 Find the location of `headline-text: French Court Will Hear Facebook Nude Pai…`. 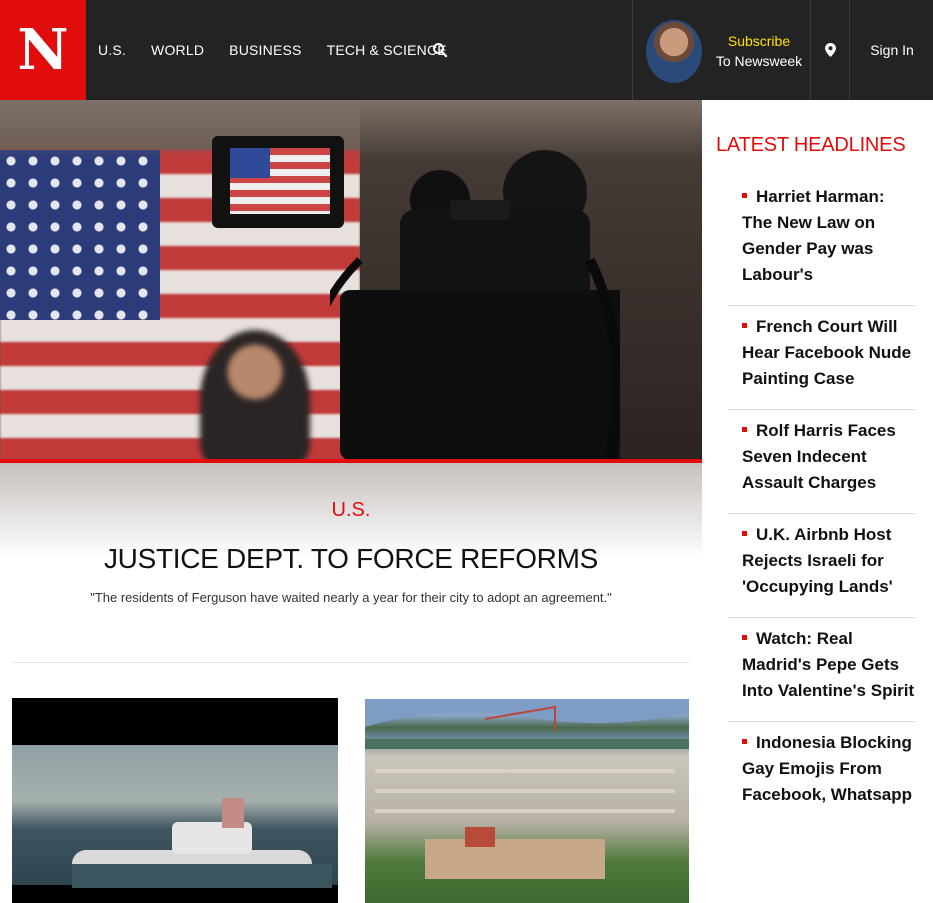

headline-text: French Court Will Hear Facebook Nude Pai… is located at coordinates (826, 352).